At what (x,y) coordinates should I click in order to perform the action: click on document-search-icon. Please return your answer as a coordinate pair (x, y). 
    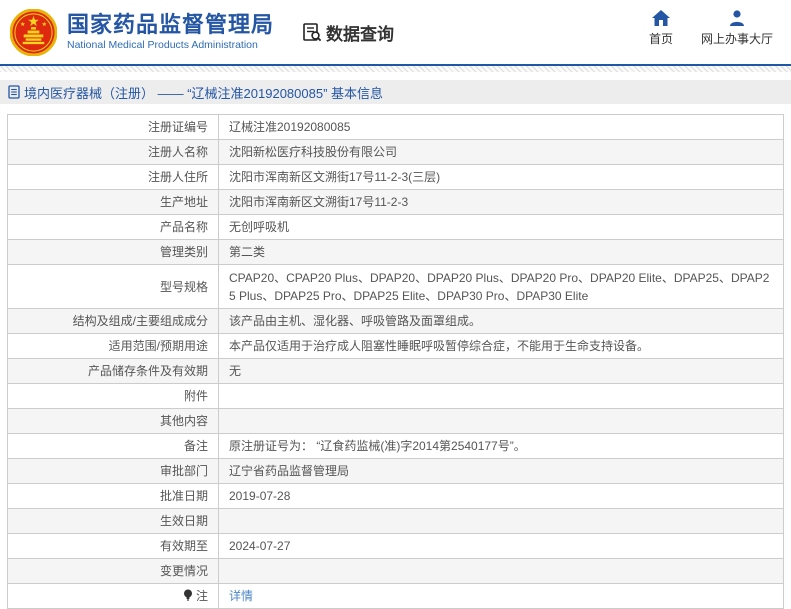
    Looking at the image, I should click on (312, 32).